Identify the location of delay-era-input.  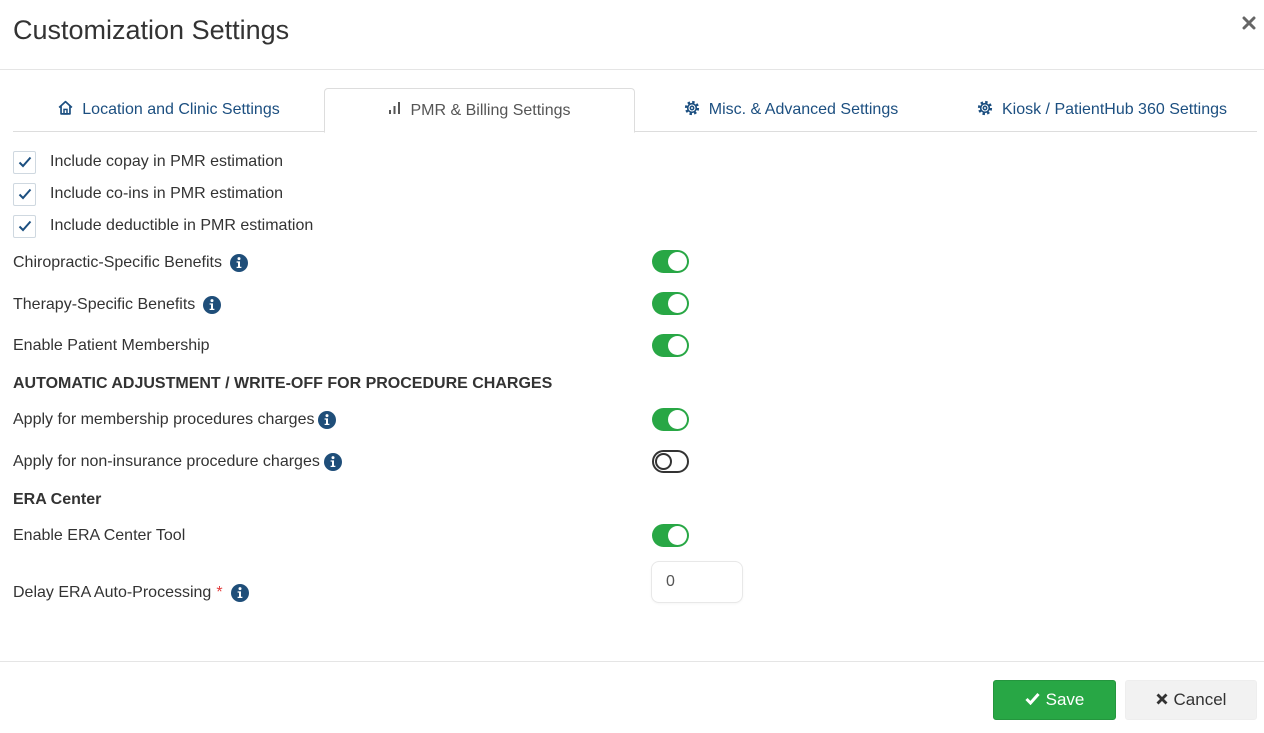
(697, 582).